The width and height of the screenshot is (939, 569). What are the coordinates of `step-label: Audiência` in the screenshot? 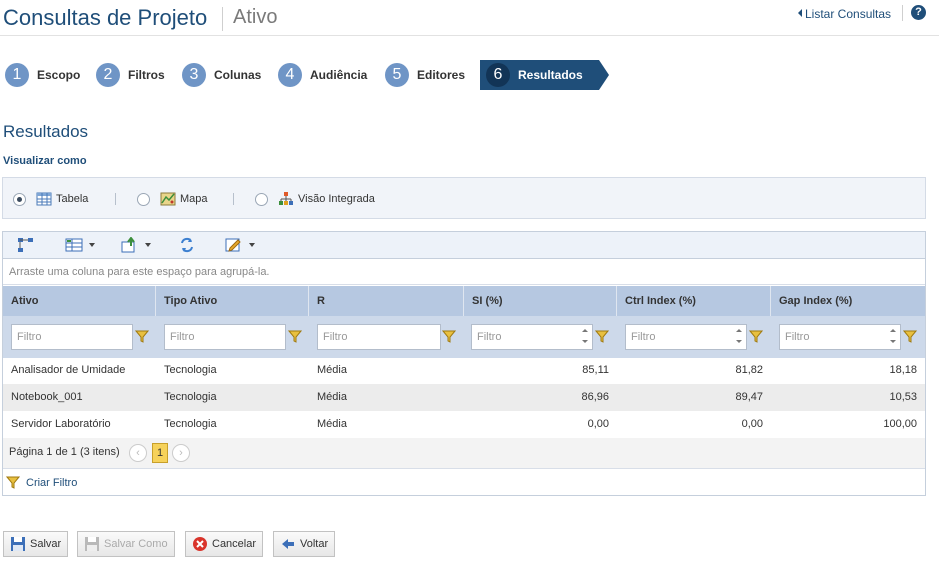 It's located at (339, 75).